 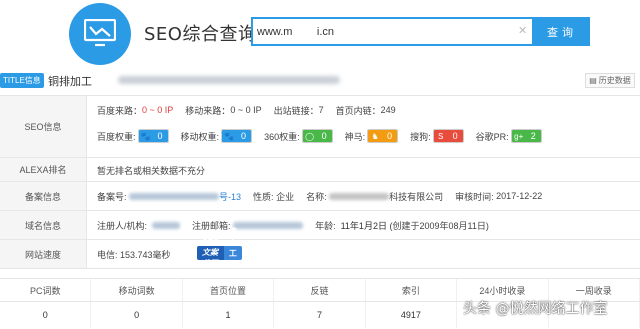 I want to click on row-label: SEO信息, so click(x=43, y=126).